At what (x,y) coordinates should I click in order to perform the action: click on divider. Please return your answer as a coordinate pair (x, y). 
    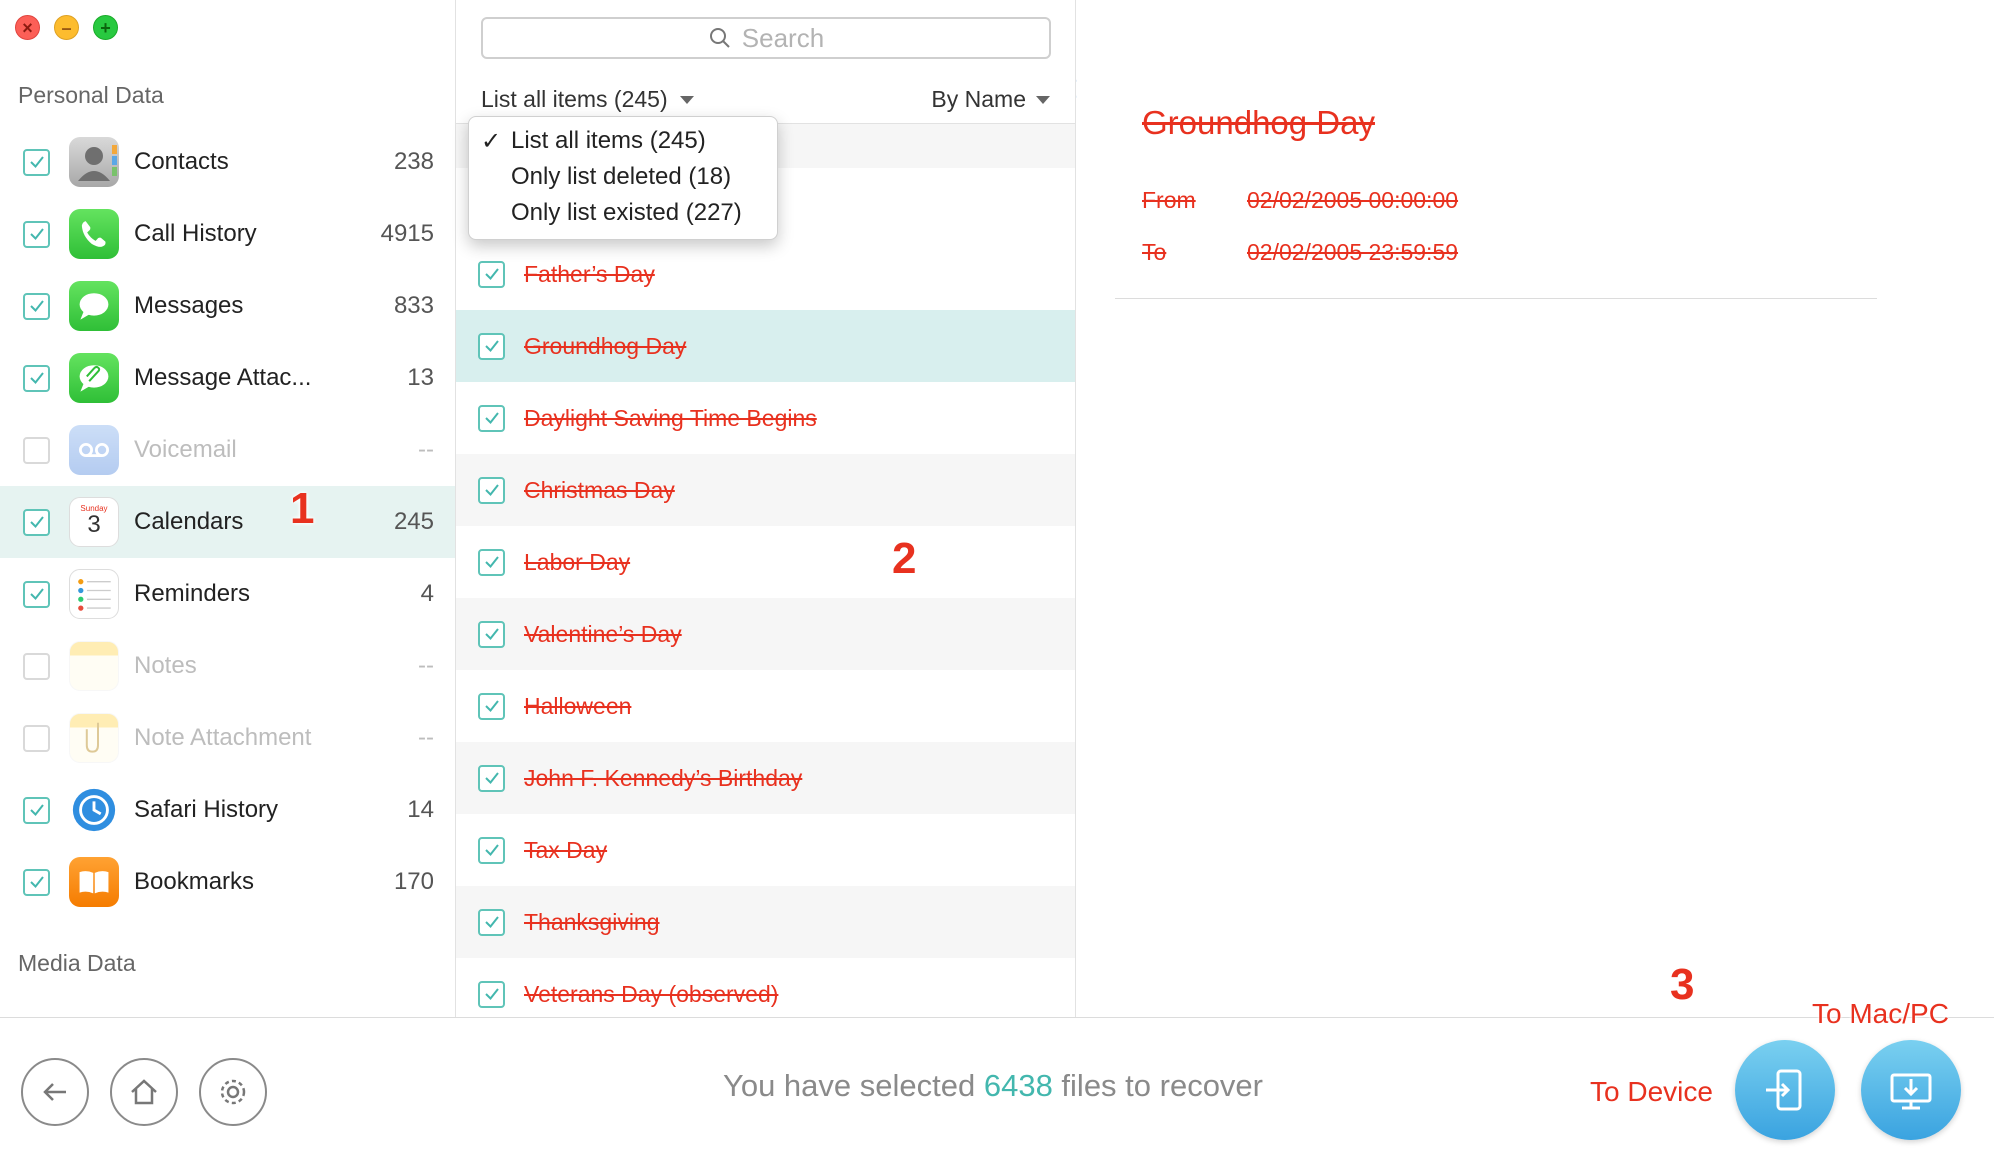
    Looking at the image, I should click on (1496, 298).